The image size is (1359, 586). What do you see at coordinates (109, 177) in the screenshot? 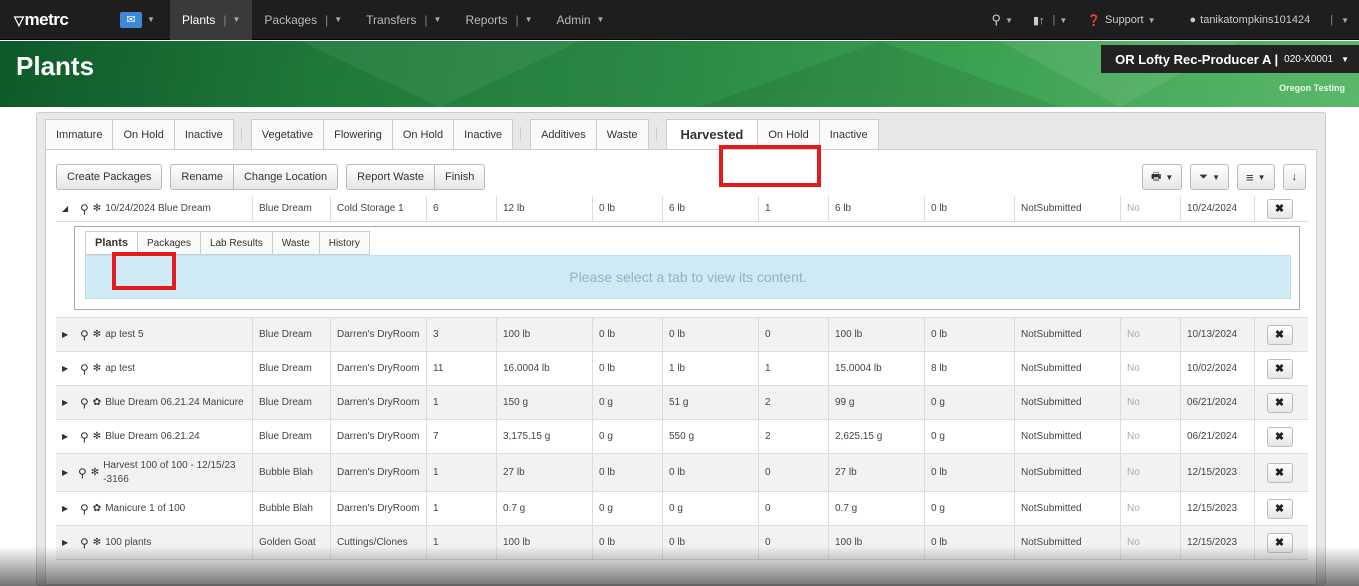
I see `create-packages-button: Create Packages` at bounding box center [109, 177].